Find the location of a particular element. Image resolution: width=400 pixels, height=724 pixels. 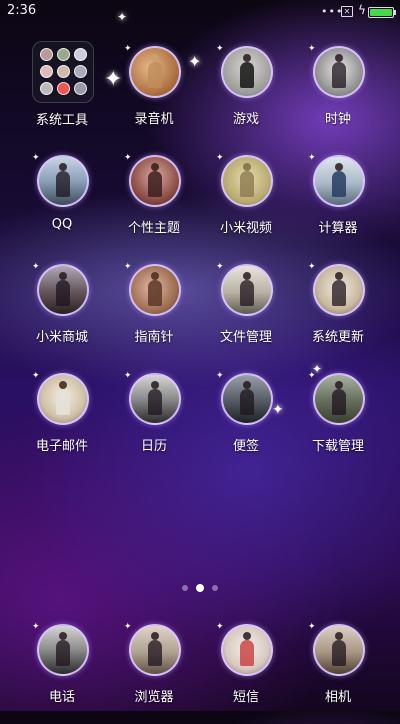

app-label: 小米视频 is located at coordinates (245, 228).